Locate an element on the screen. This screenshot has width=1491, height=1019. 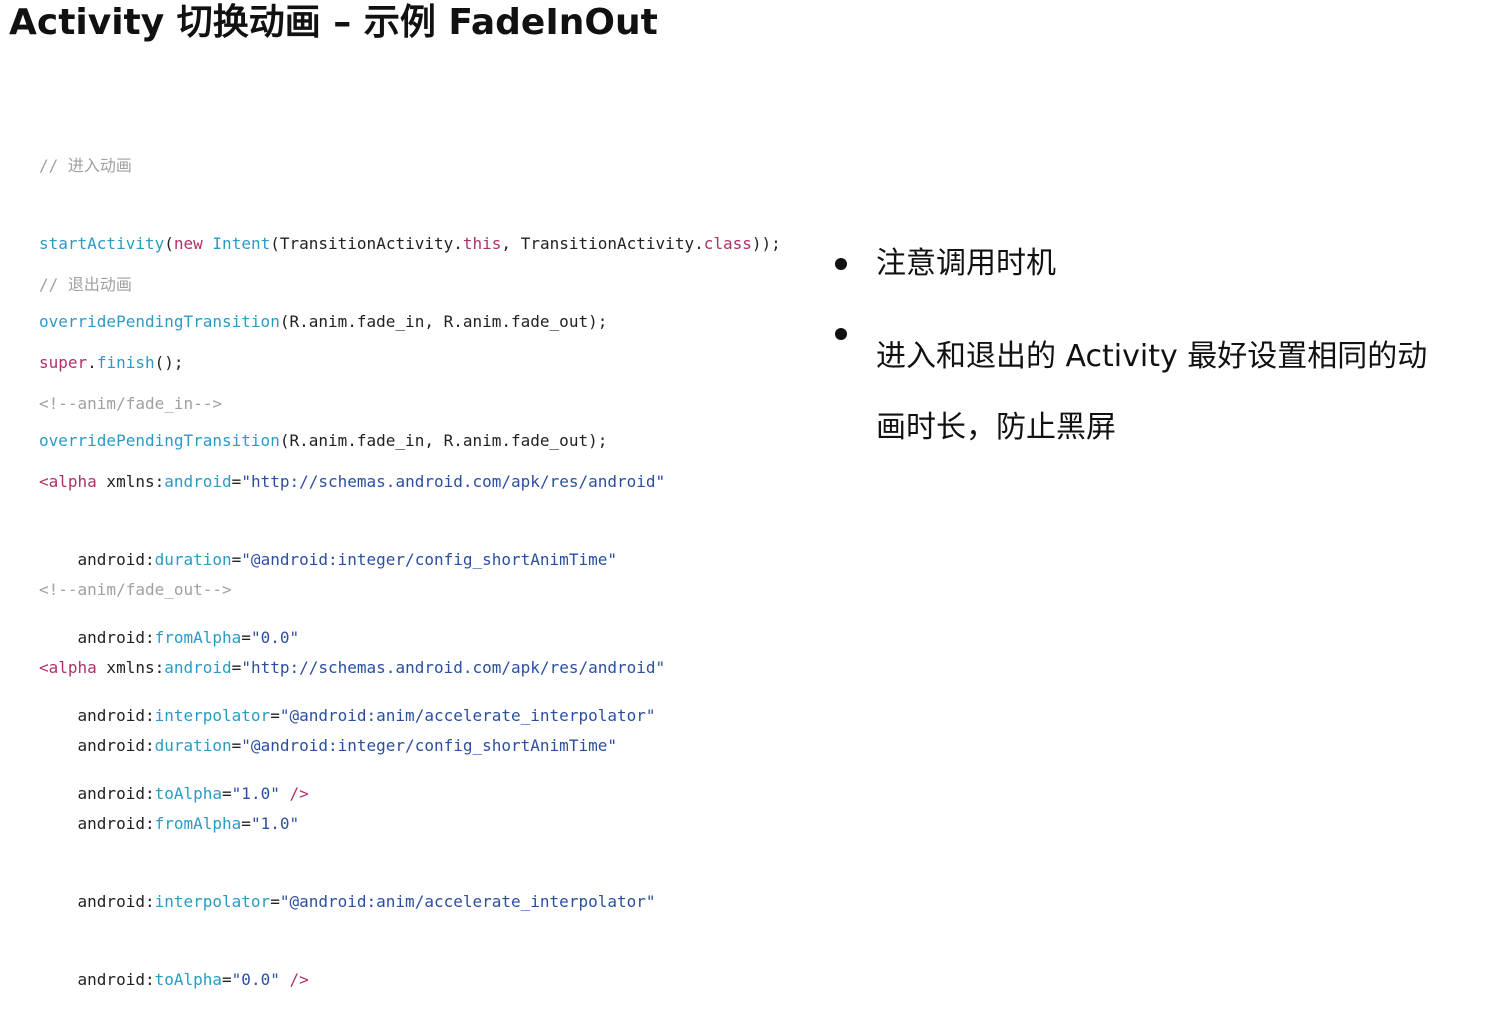
bullet-text: 注意调用时机 is located at coordinates (966, 263).